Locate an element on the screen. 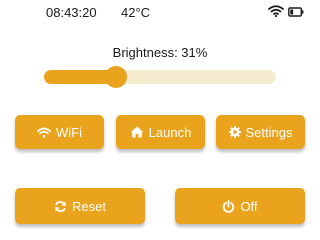 The image size is (320, 240). off-button-label: Off is located at coordinates (249, 206).